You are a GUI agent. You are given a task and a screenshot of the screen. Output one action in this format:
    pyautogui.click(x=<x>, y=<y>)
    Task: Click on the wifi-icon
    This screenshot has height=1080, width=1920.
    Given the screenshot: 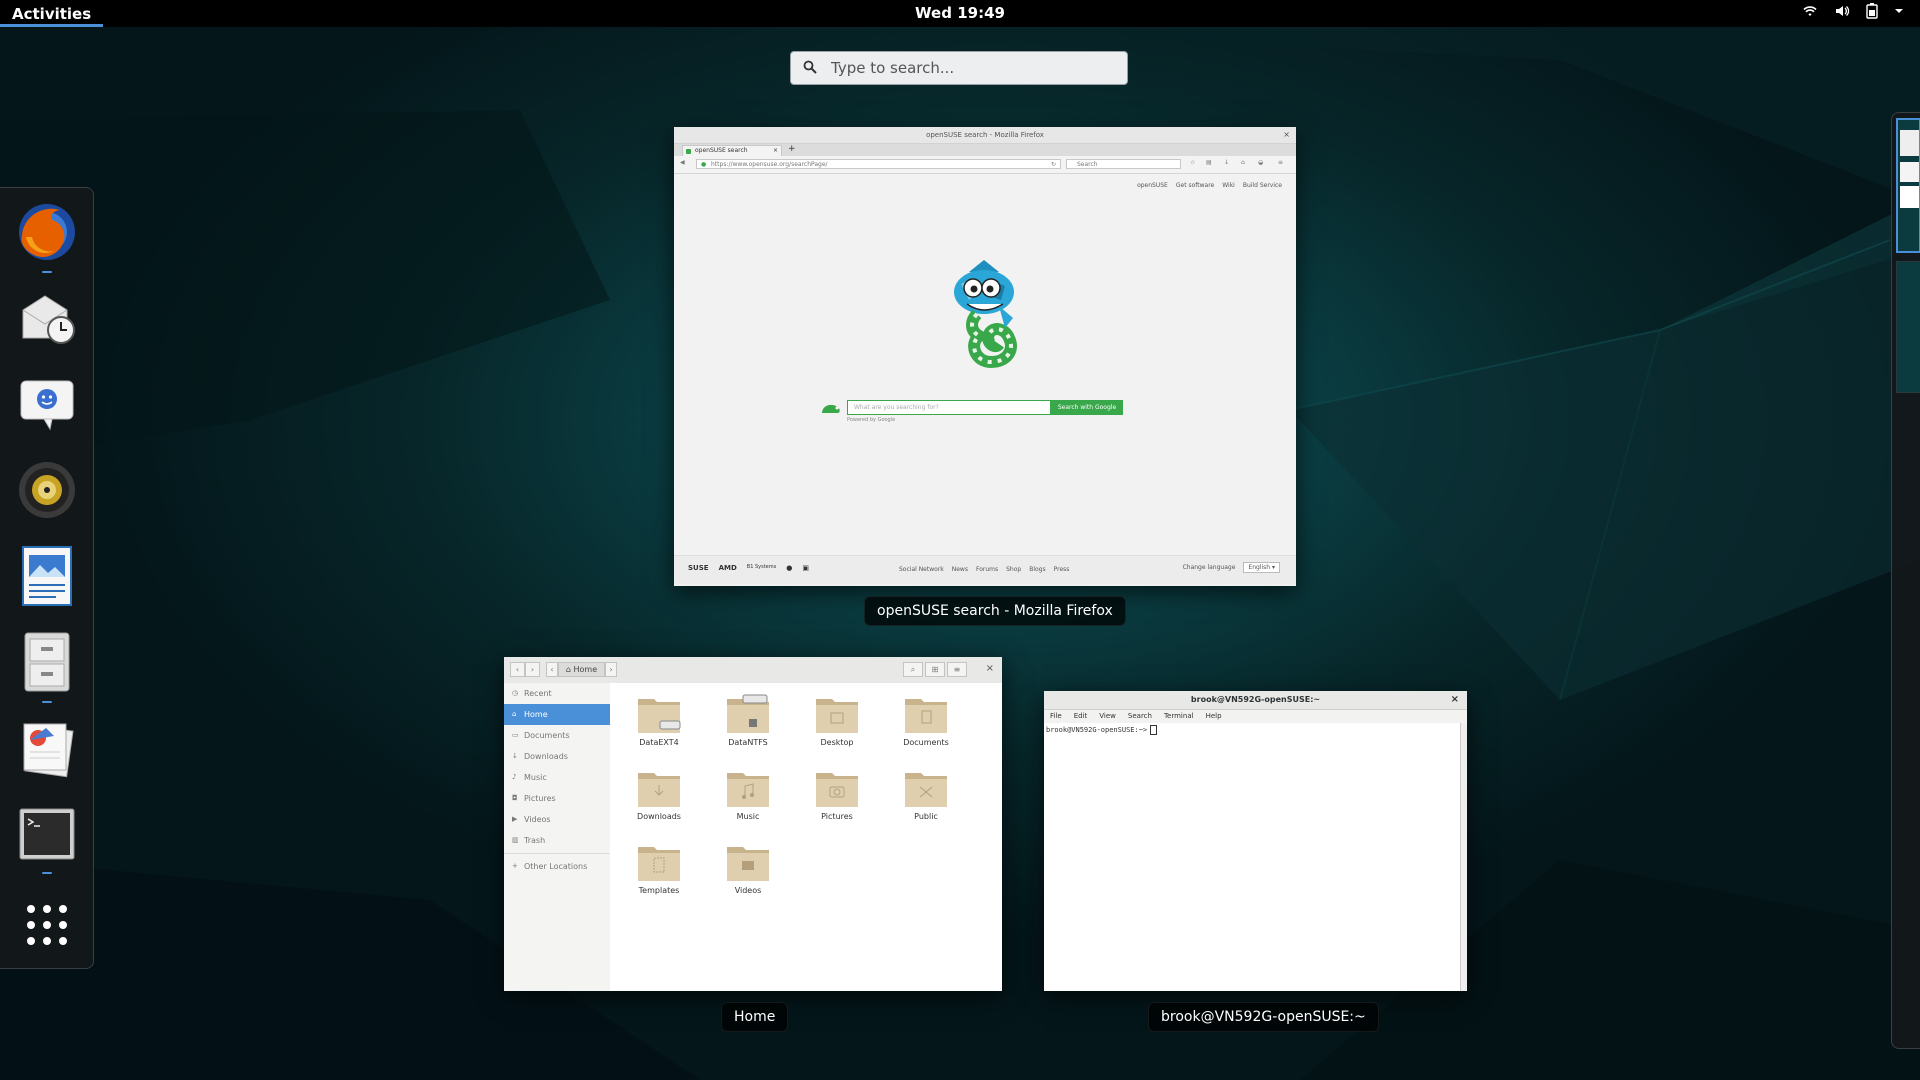 What is the action you would take?
    pyautogui.click(x=1810, y=11)
    